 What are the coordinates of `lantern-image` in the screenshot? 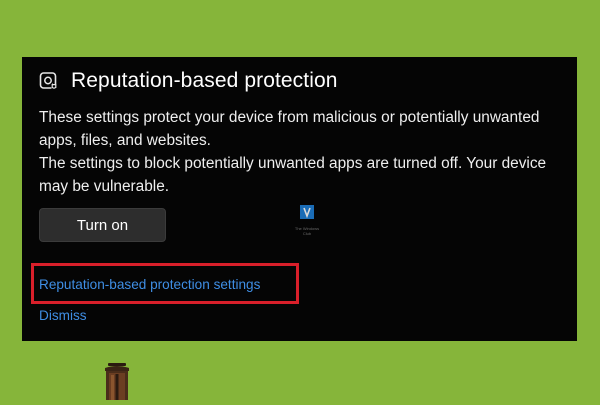 It's located at (117, 381).